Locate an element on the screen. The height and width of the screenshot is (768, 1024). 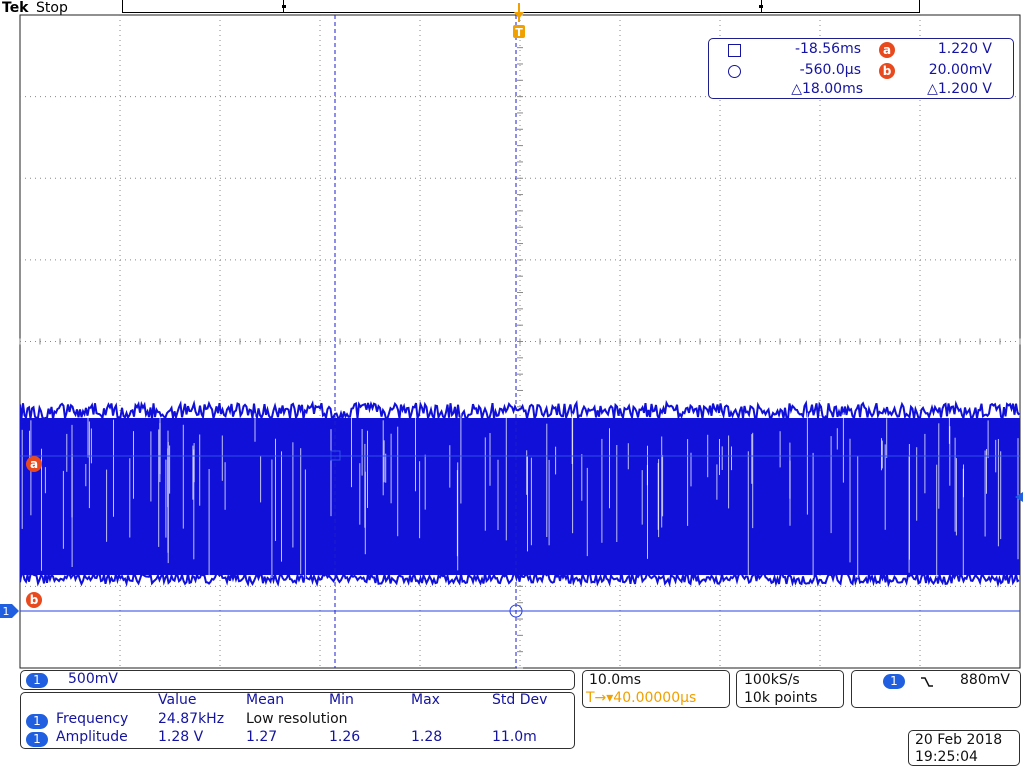
cursor-delta-t: △18.00ms is located at coordinates (827, 89).